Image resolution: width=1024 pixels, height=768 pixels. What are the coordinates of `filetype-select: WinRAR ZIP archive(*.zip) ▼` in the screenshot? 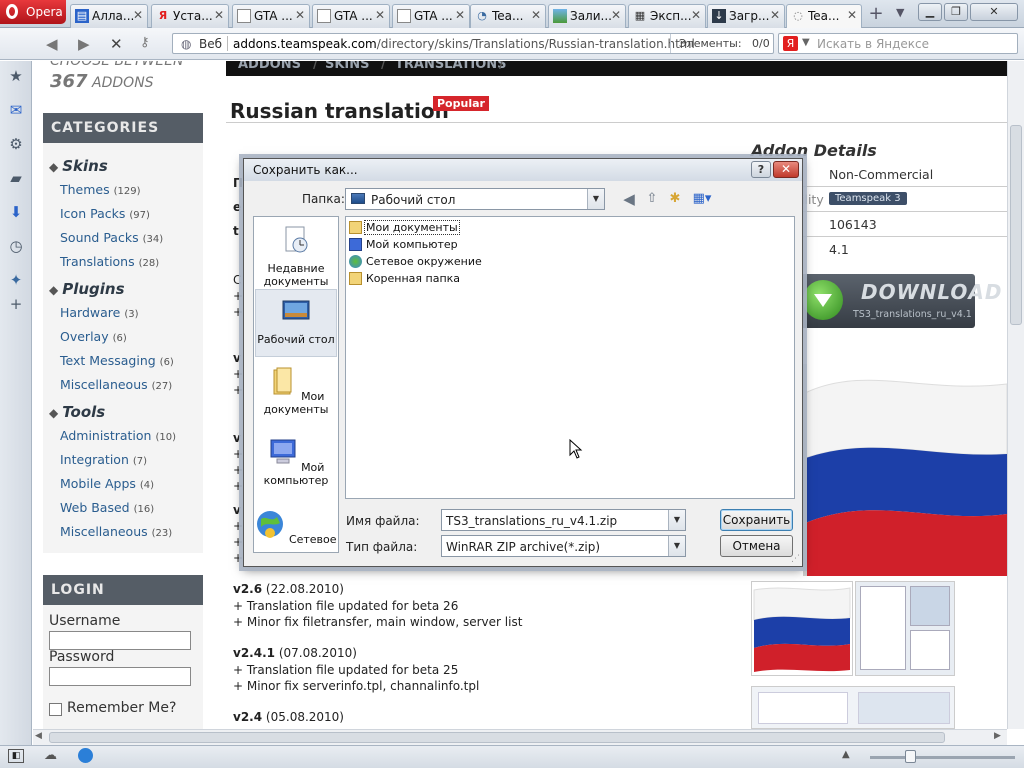 It's located at (563, 546).